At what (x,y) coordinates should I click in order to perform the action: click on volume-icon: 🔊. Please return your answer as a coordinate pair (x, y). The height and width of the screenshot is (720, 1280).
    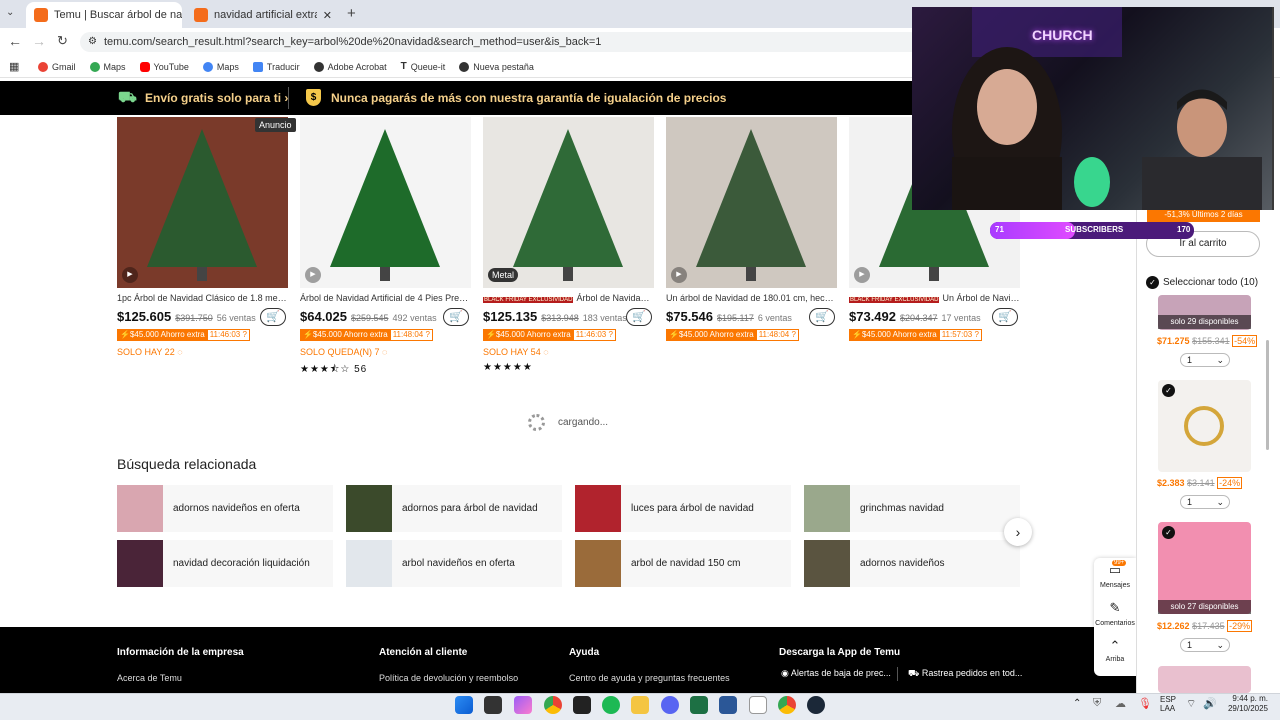
    Looking at the image, I should click on (1210, 703).